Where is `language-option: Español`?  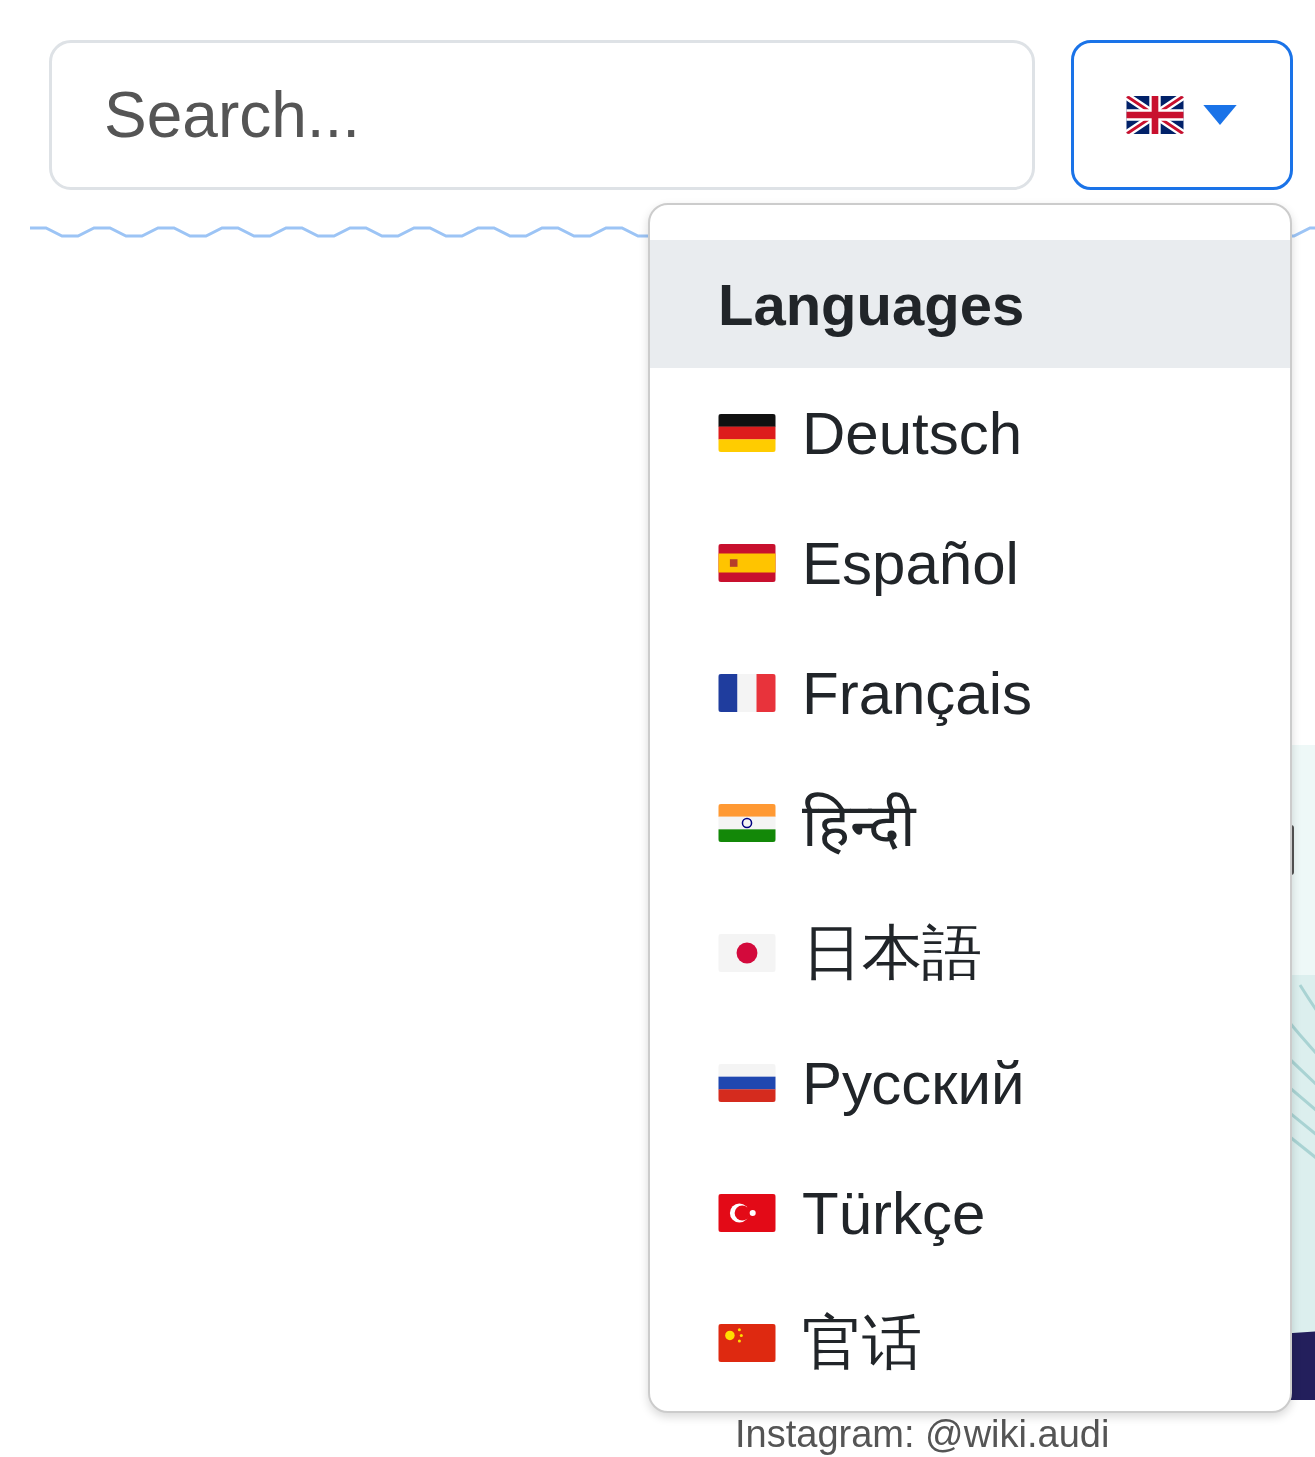
language-option: Español is located at coordinates (970, 563).